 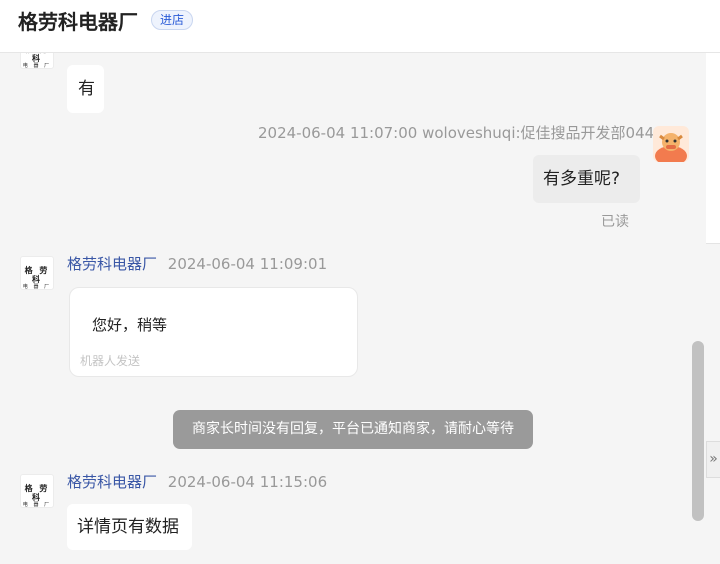 I want to click on chat-header: 格劳科电器厂 进店, so click(x=360, y=26).